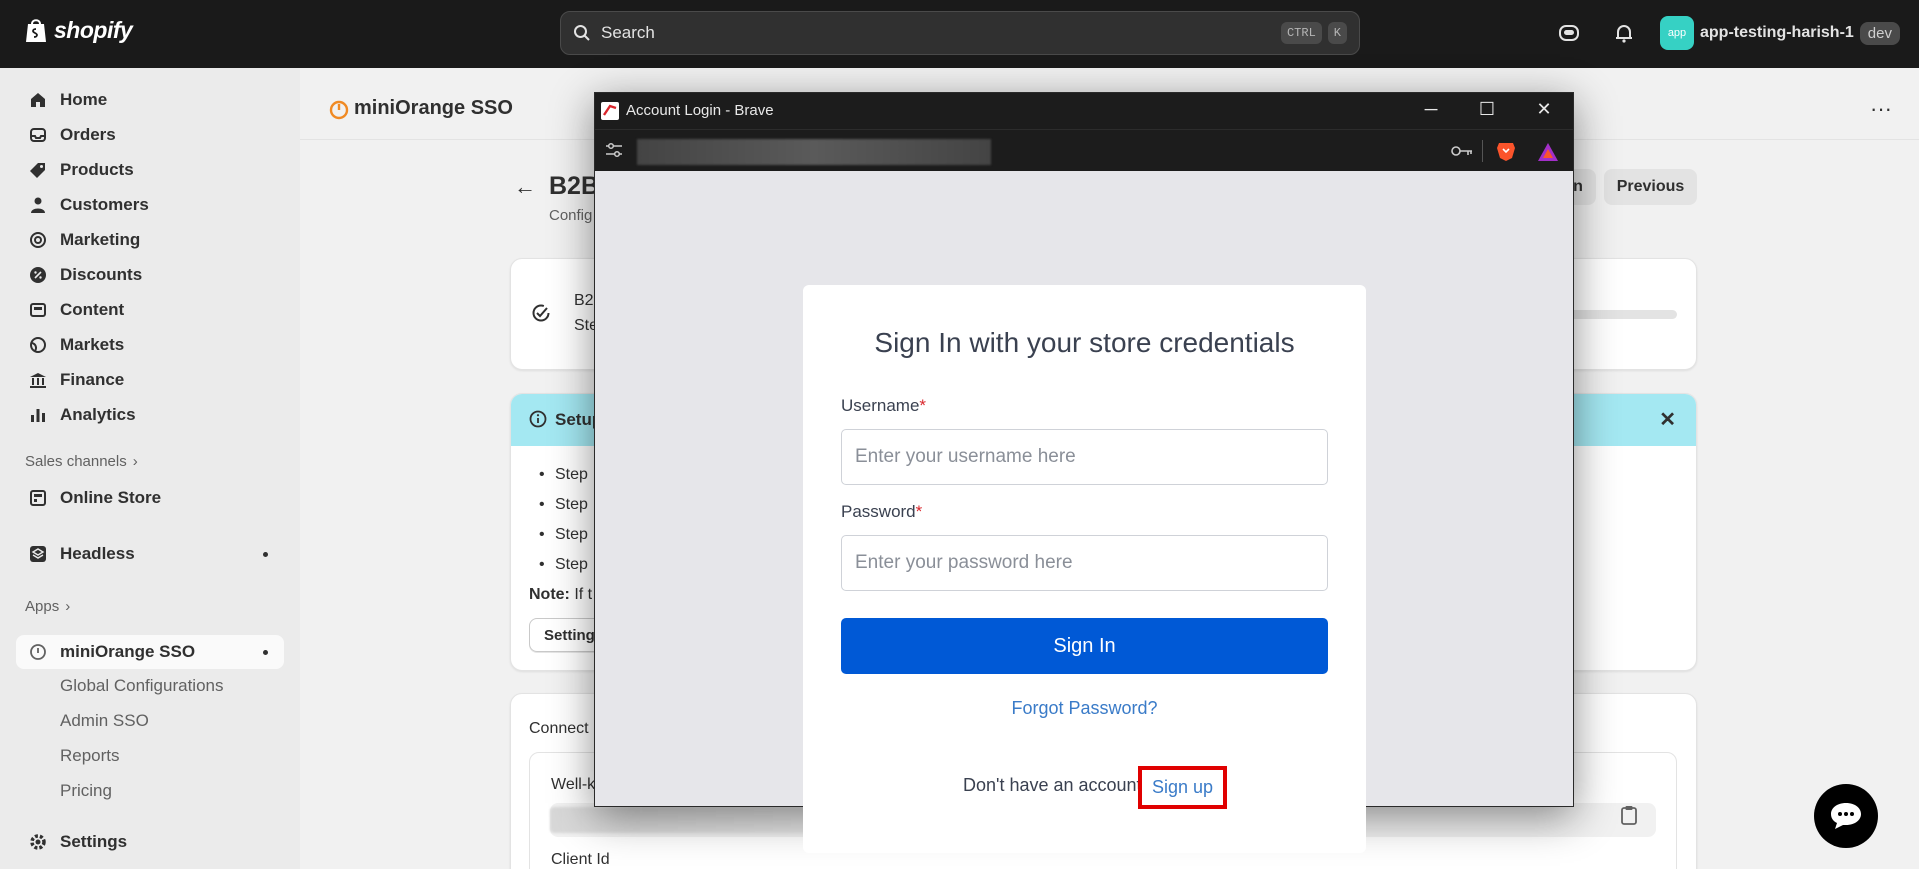 The height and width of the screenshot is (869, 1919). I want to click on username-placeholder: Enter your username here, so click(965, 456).